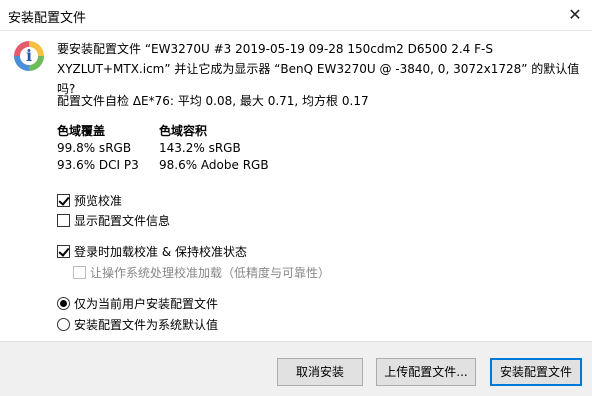  I want to click on gamut-volume-header: 色域容积, so click(183, 131).